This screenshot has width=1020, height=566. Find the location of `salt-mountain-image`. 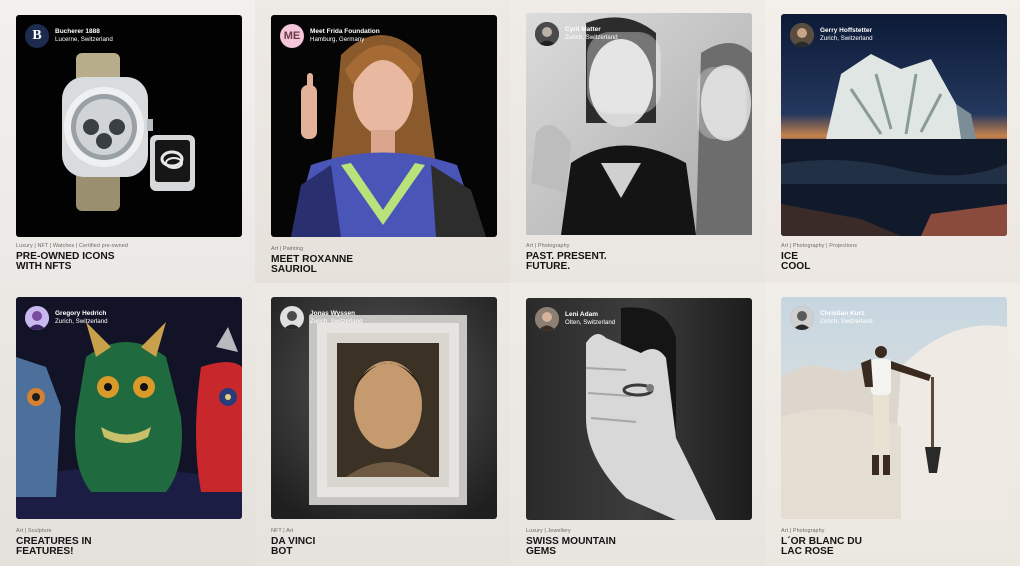

salt-mountain-image is located at coordinates (894, 408).